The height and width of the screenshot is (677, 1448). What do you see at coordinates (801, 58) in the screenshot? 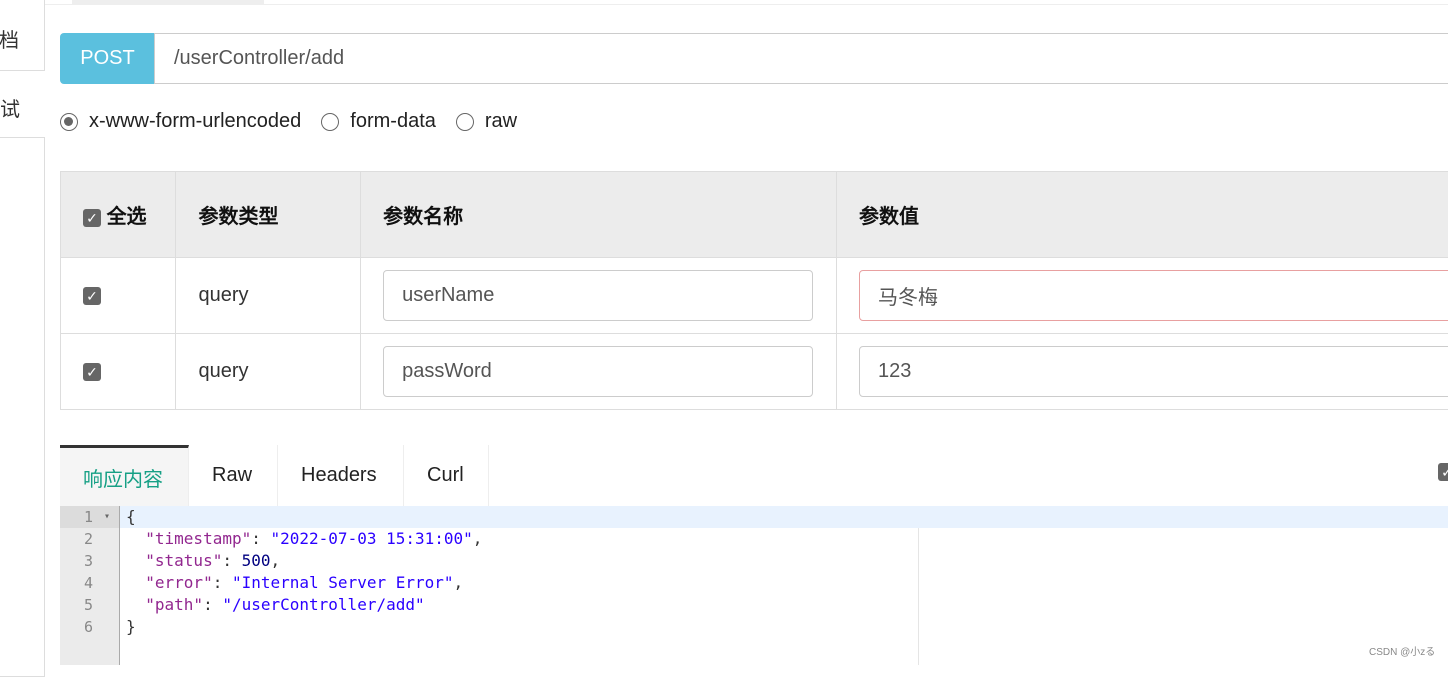
I see `url-input: /userController/add` at bounding box center [801, 58].